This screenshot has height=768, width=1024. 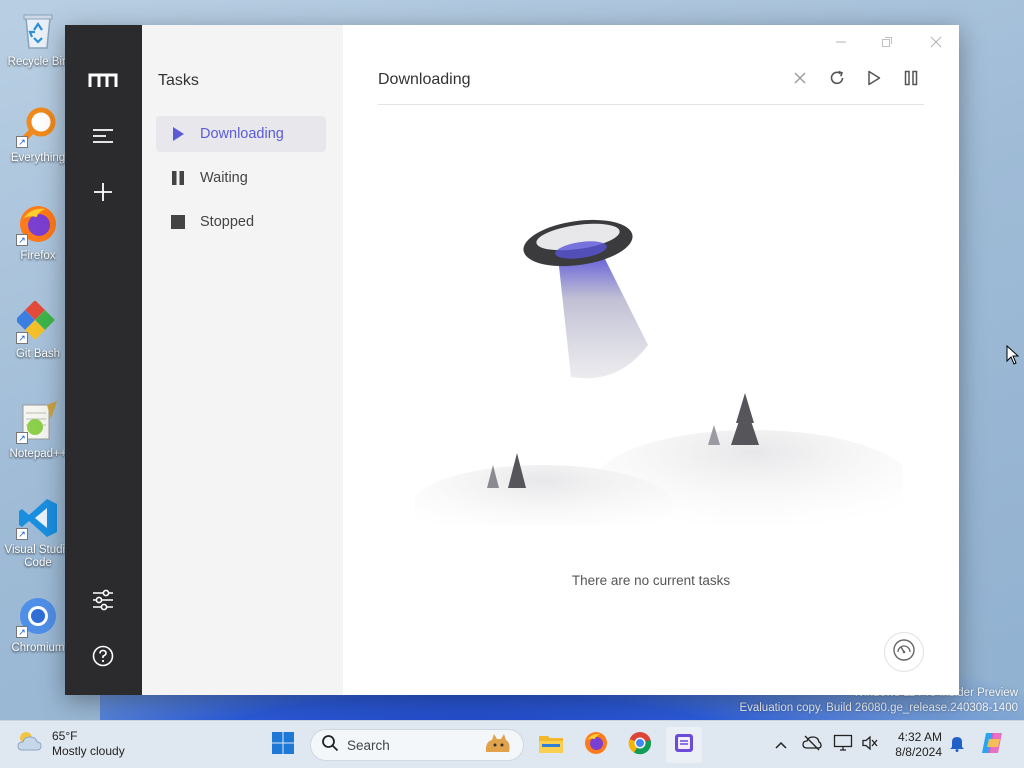 What do you see at coordinates (103, 600) in the screenshot?
I see `preferences-icon` at bounding box center [103, 600].